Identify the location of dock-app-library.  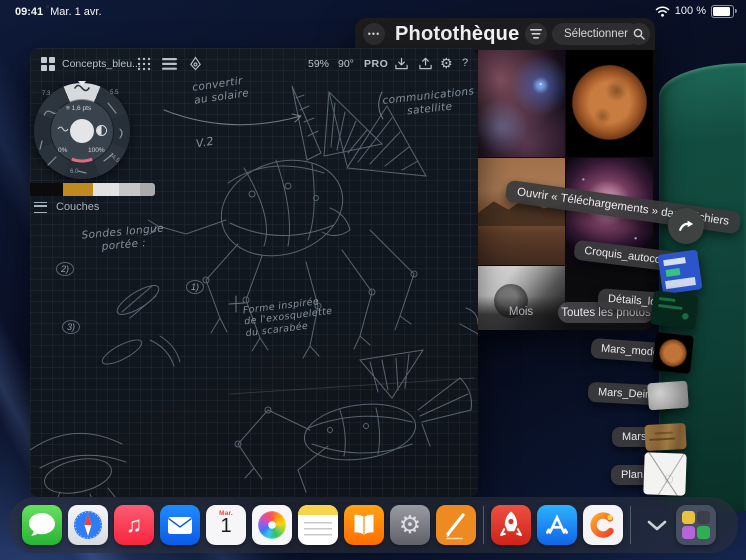
(696, 525).